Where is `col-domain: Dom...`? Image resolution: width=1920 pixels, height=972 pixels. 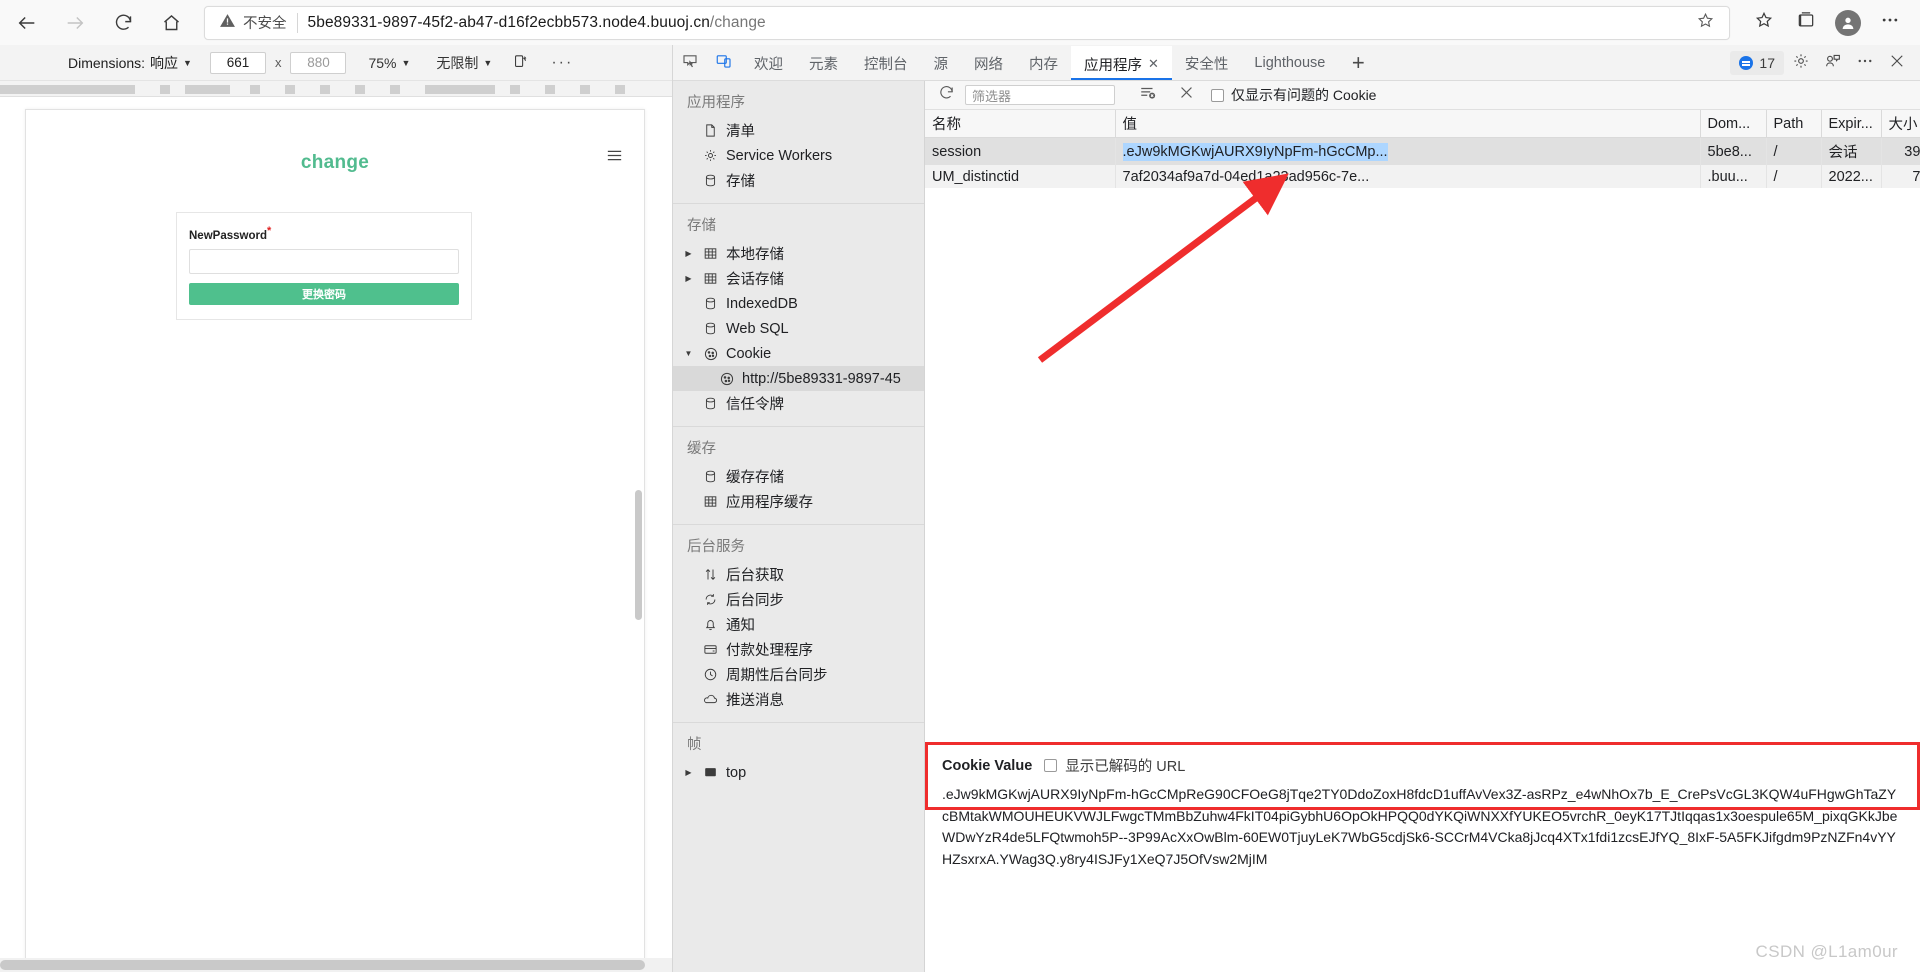 col-domain: Dom... is located at coordinates (1733, 124).